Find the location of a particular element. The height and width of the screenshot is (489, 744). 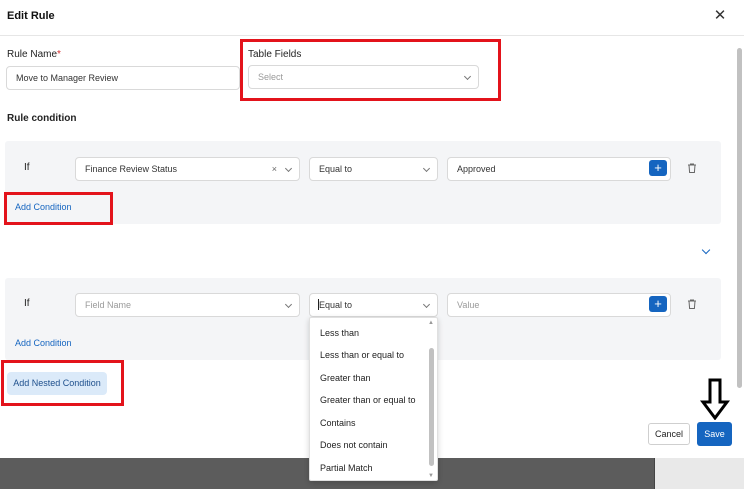

background-panel is located at coordinates (699, 473).